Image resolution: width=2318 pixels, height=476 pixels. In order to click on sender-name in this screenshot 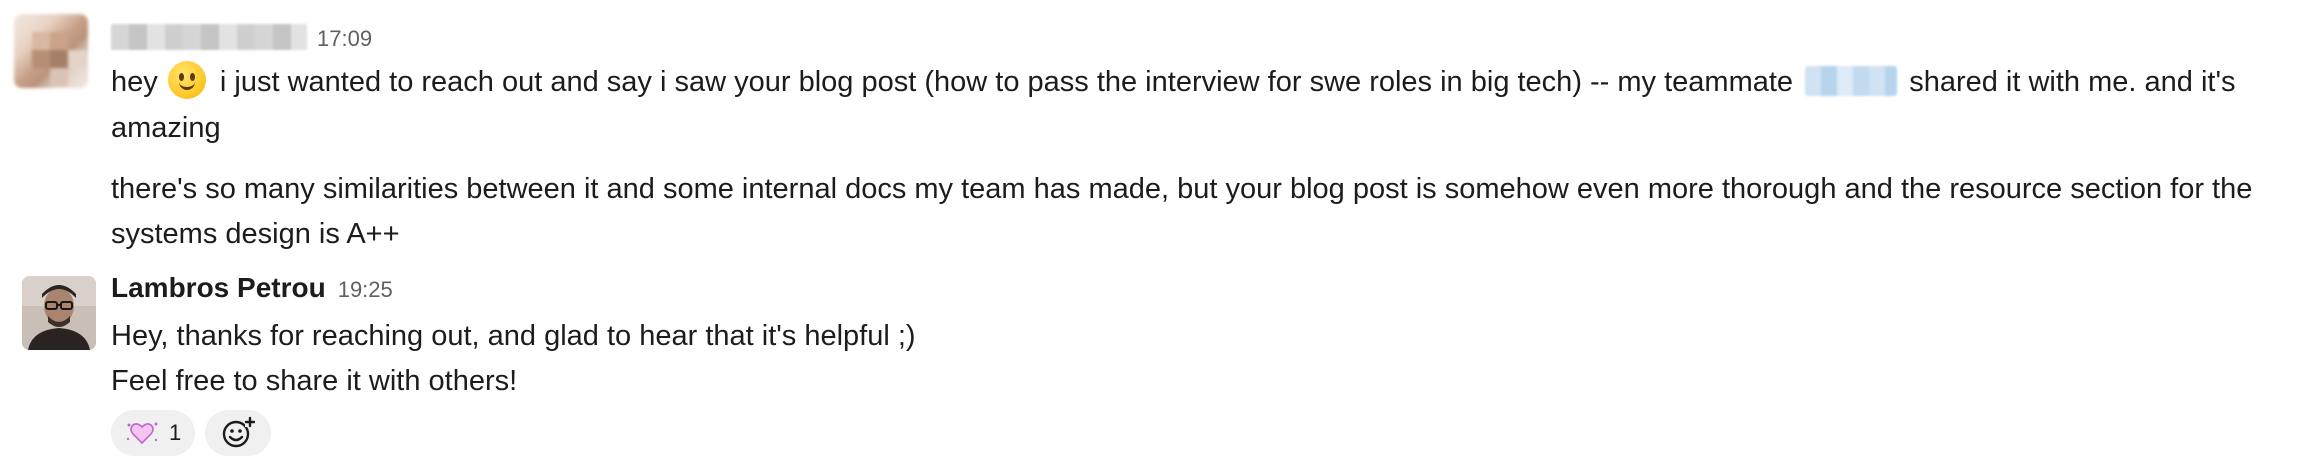, I will do `click(209, 37)`.